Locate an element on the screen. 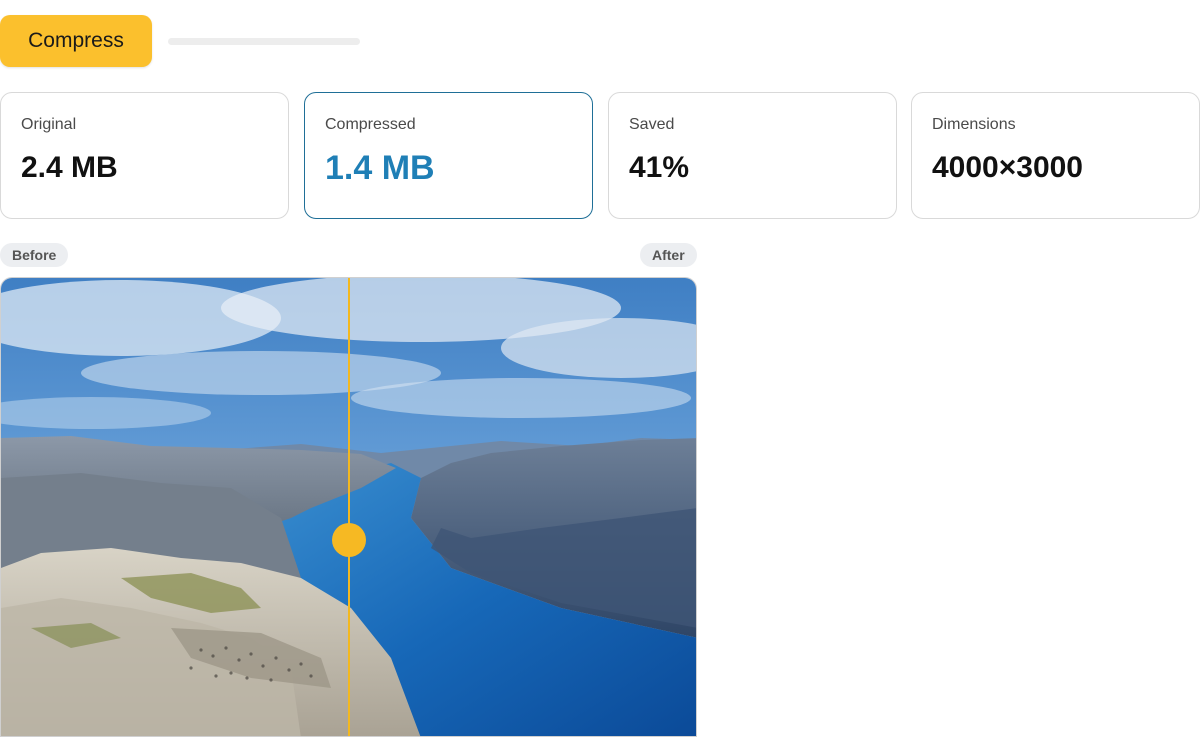  stat-label: Saved is located at coordinates (652, 124).